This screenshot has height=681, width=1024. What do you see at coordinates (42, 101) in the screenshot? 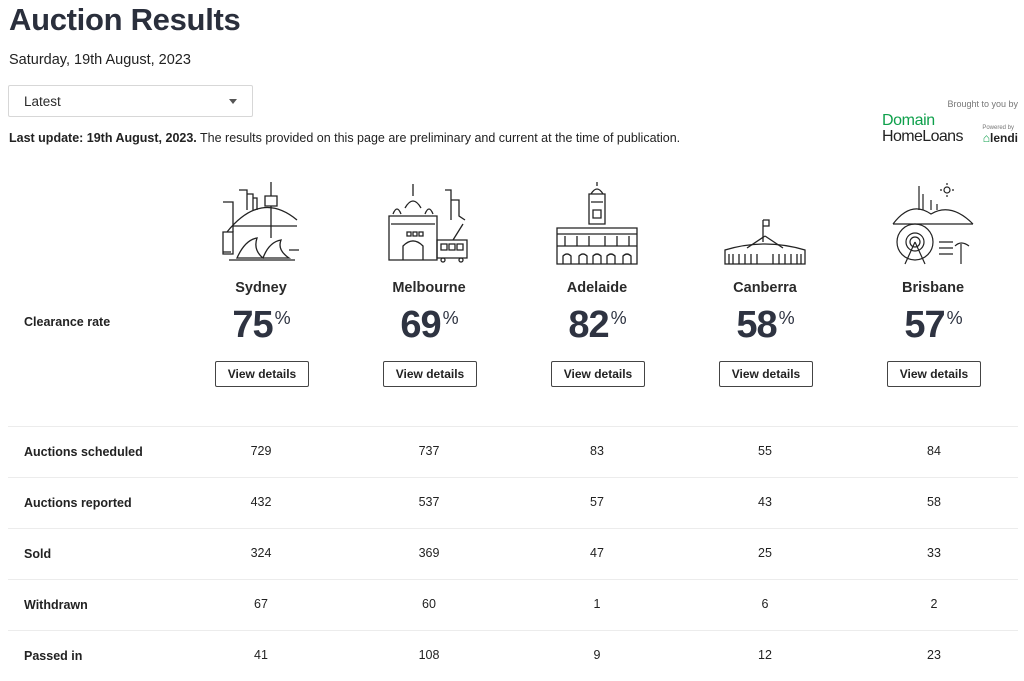
I see `period-select-value: Latest` at bounding box center [42, 101].